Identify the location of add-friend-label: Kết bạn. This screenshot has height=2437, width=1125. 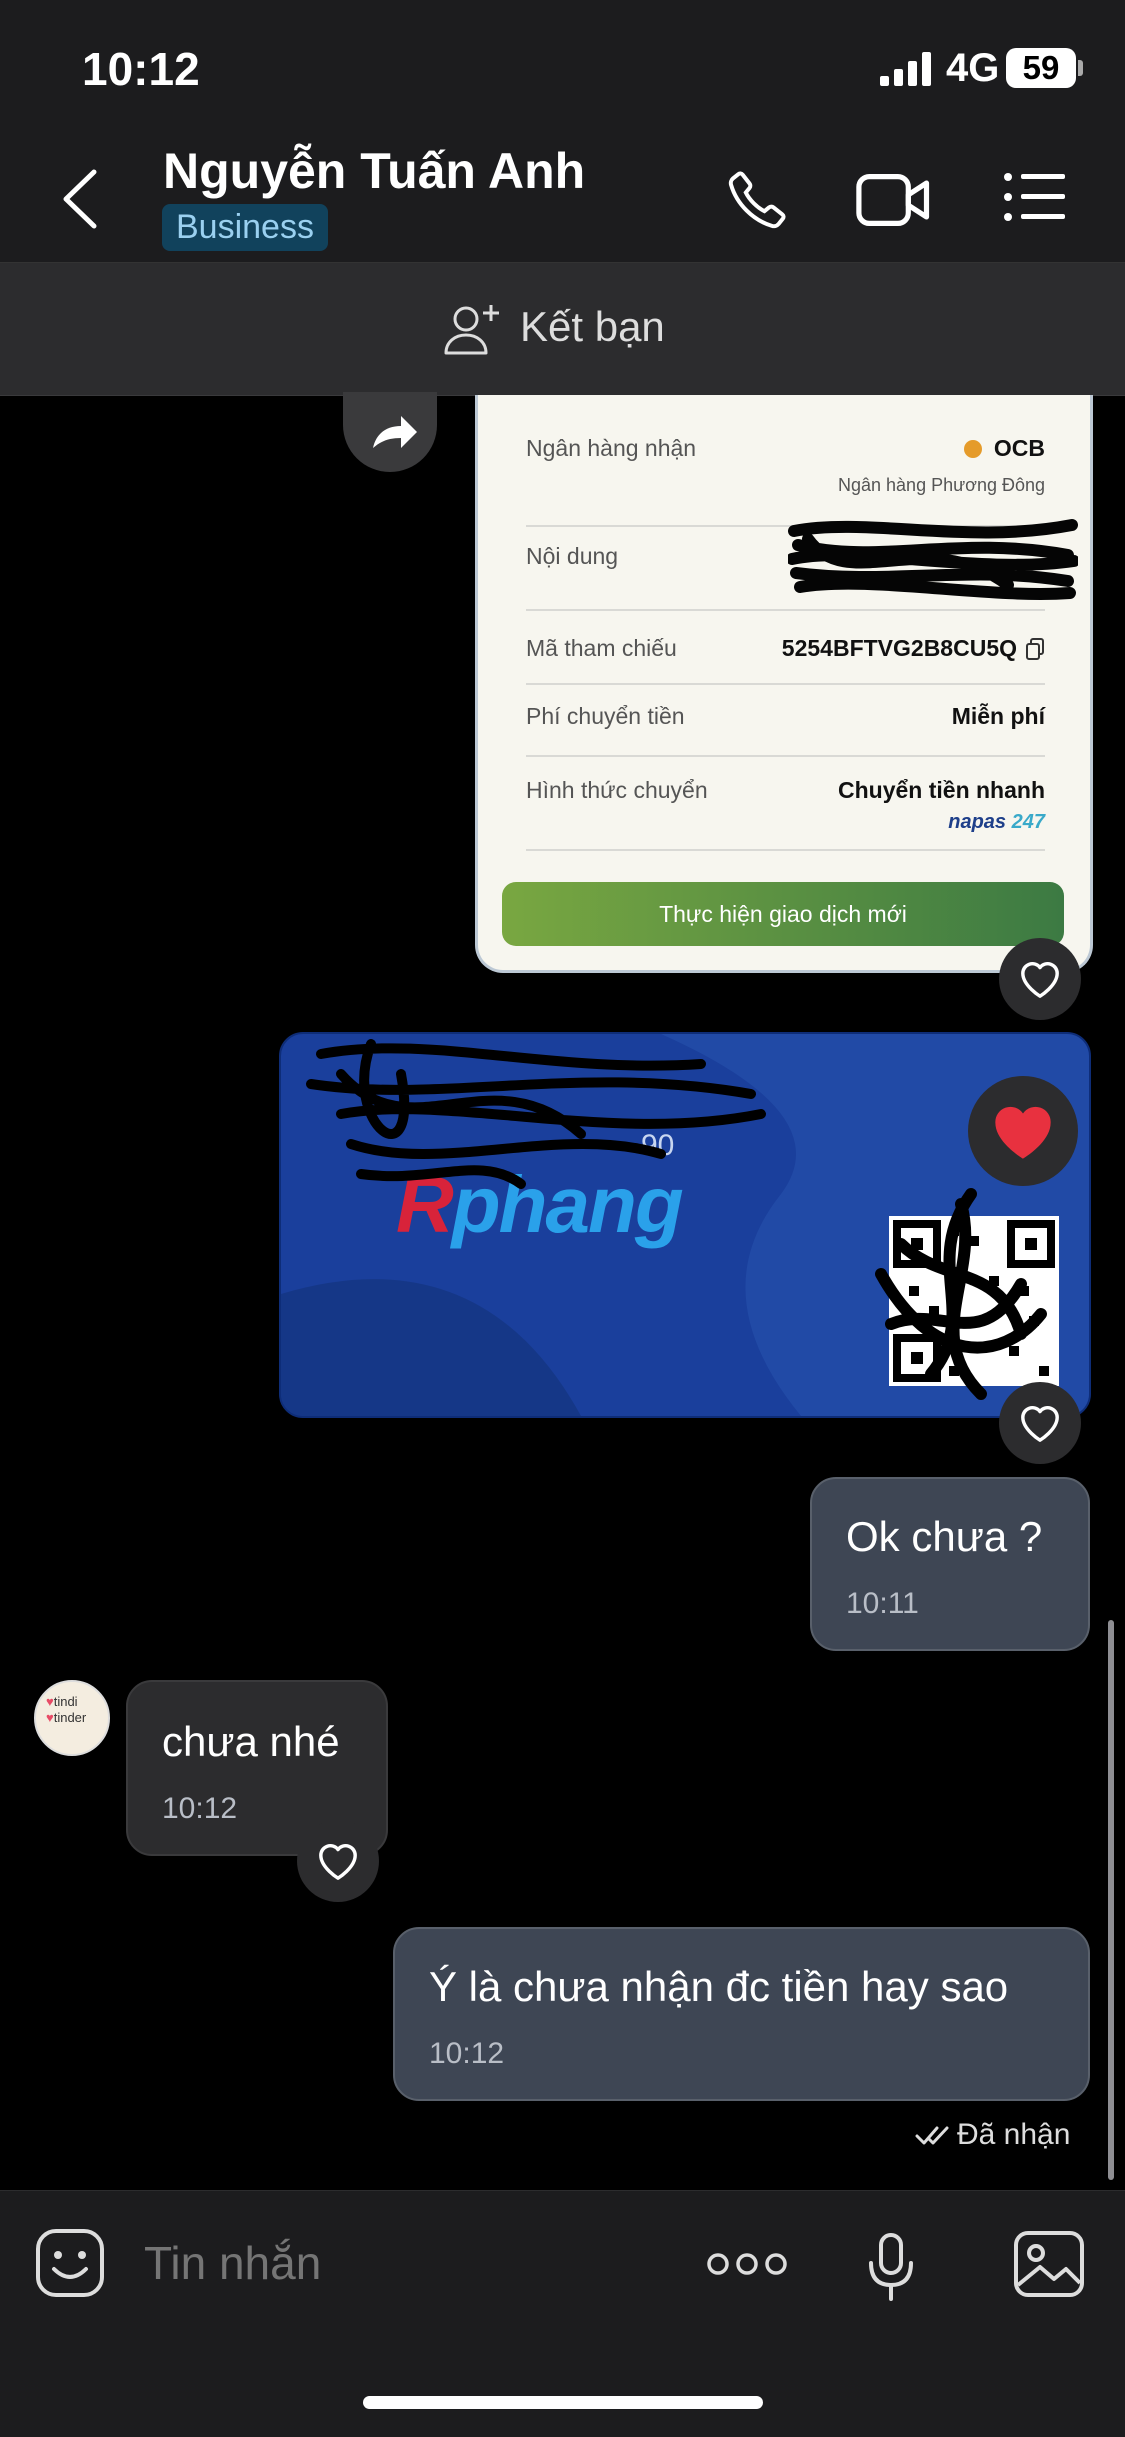
(592, 326).